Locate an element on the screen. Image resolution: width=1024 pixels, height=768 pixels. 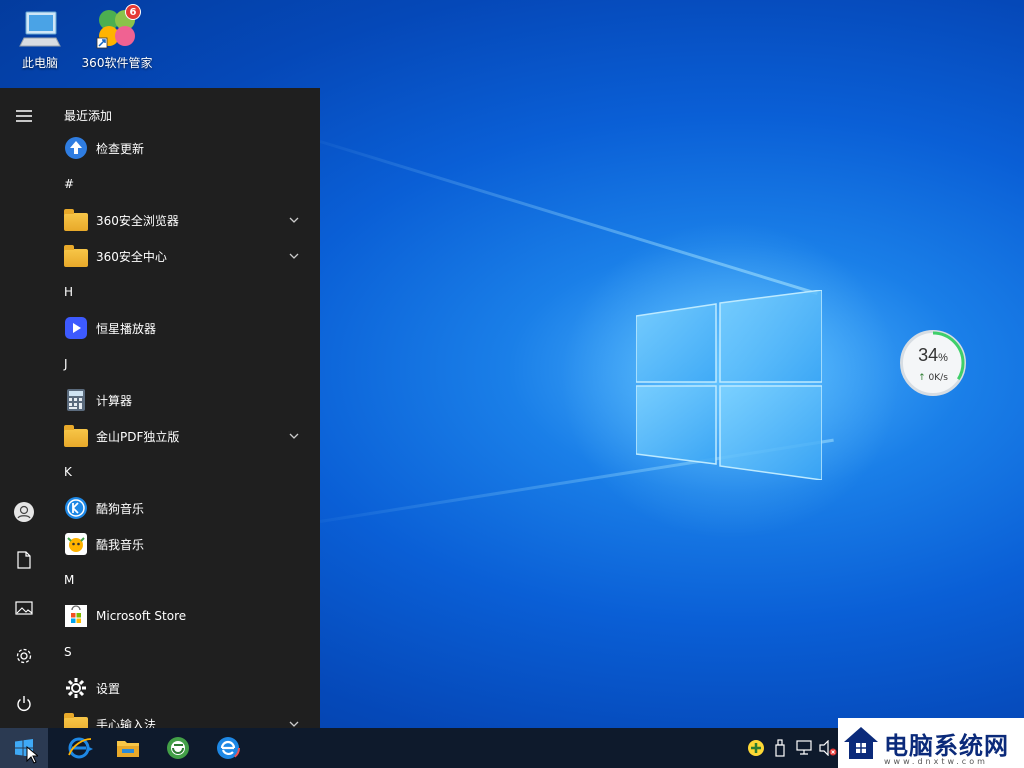
internet-explorer-icon is located at coordinates (80, 748).